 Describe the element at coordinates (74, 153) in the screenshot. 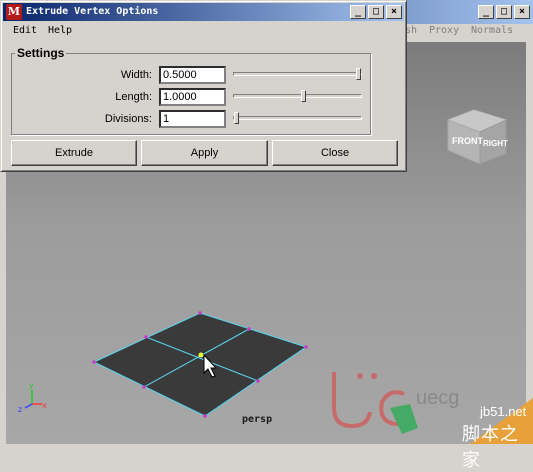

I see `extrude-button: Extrude` at that location.